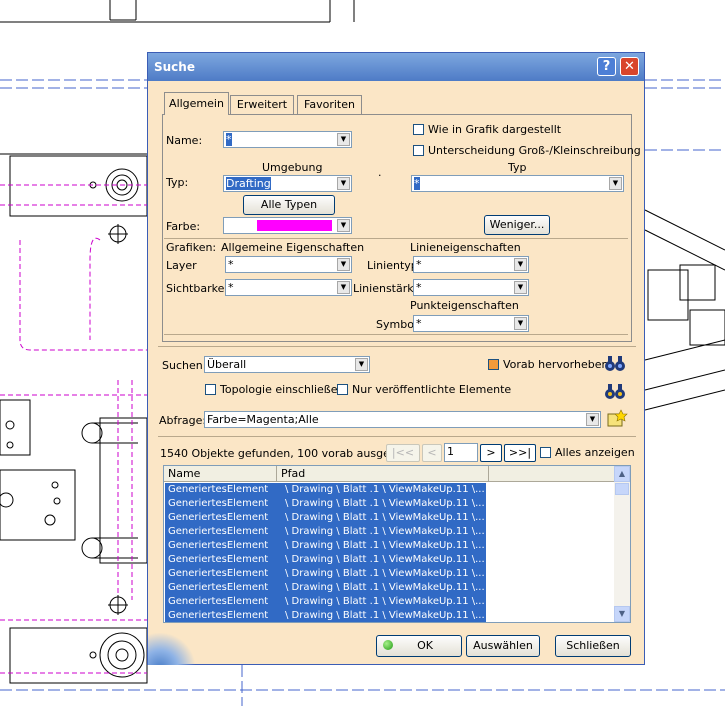 Image resolution: width=725 pixels, height=706 pixels. I want to click on name-value: *, so click(229, 139).